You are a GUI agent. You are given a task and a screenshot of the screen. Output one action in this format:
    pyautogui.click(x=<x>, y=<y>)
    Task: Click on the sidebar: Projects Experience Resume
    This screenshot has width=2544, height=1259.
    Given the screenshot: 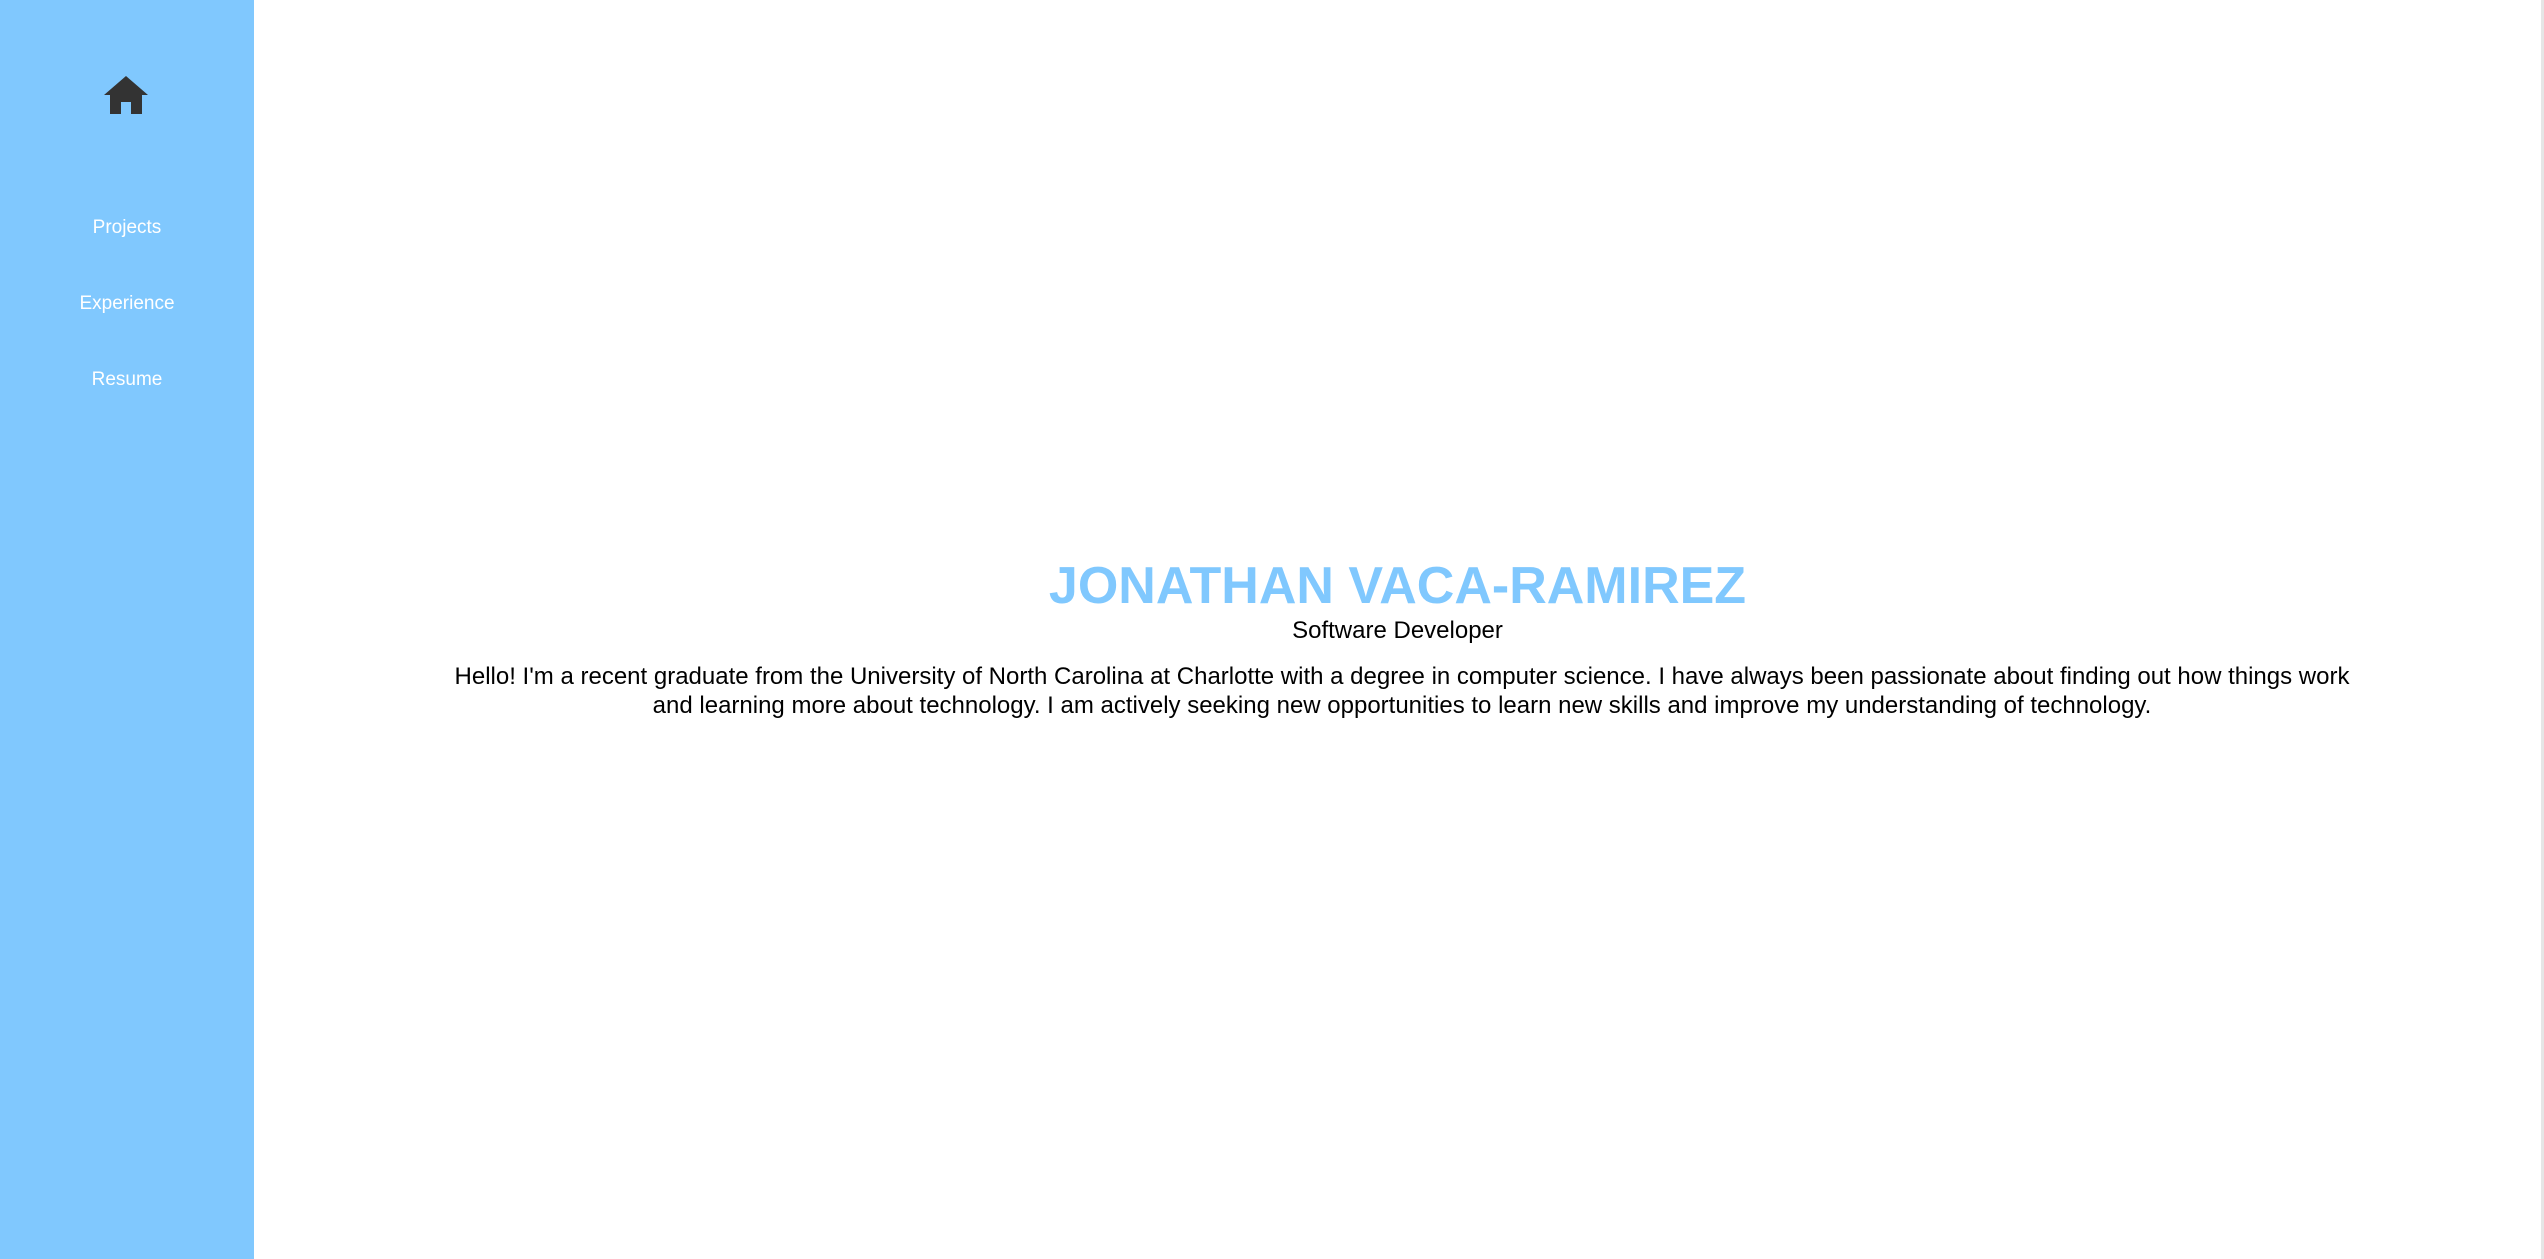 What is the action you would take?
    pyautogui.click(x=127, y=629)
    